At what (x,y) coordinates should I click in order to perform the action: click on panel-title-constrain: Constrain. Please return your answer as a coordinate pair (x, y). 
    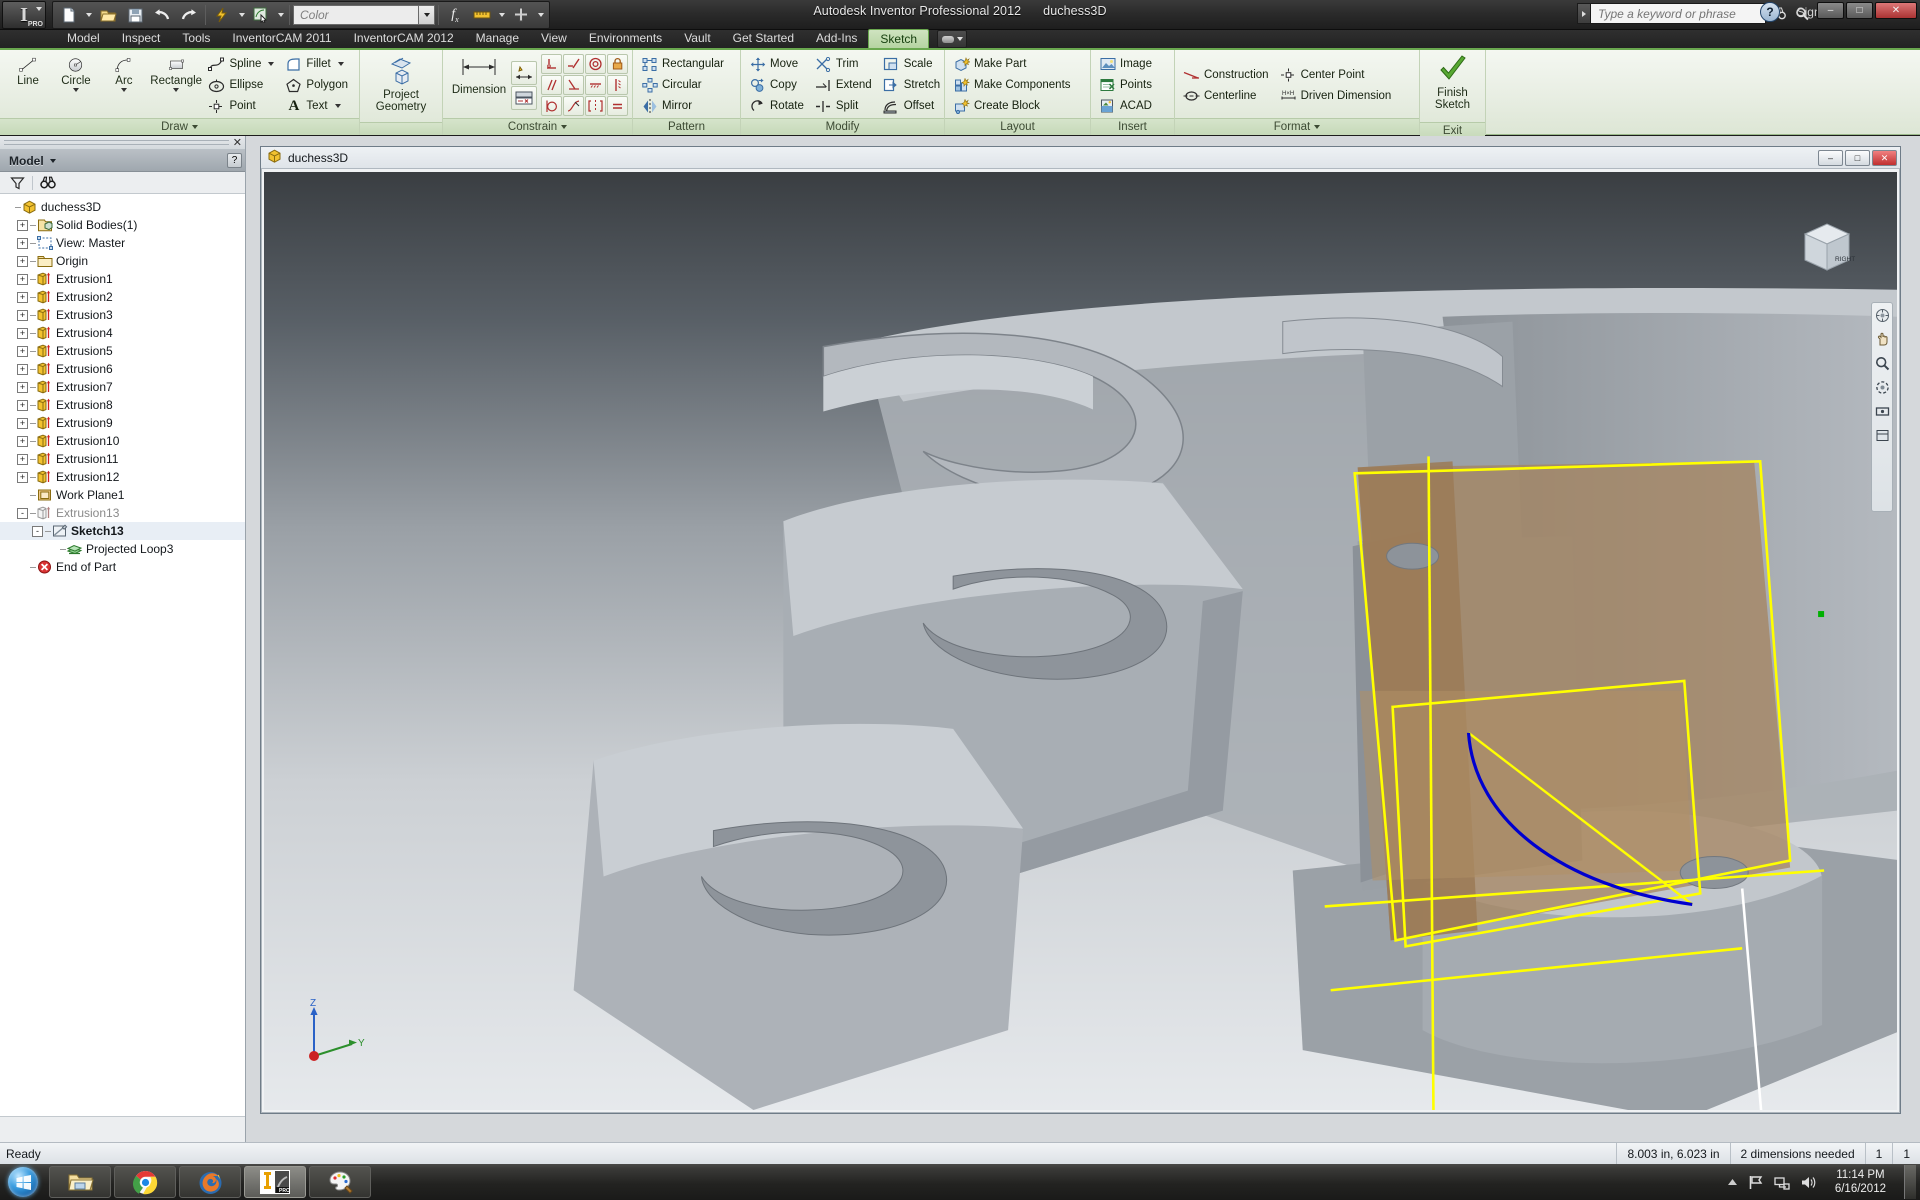
    Looking at the image, I should click on (537, 126).